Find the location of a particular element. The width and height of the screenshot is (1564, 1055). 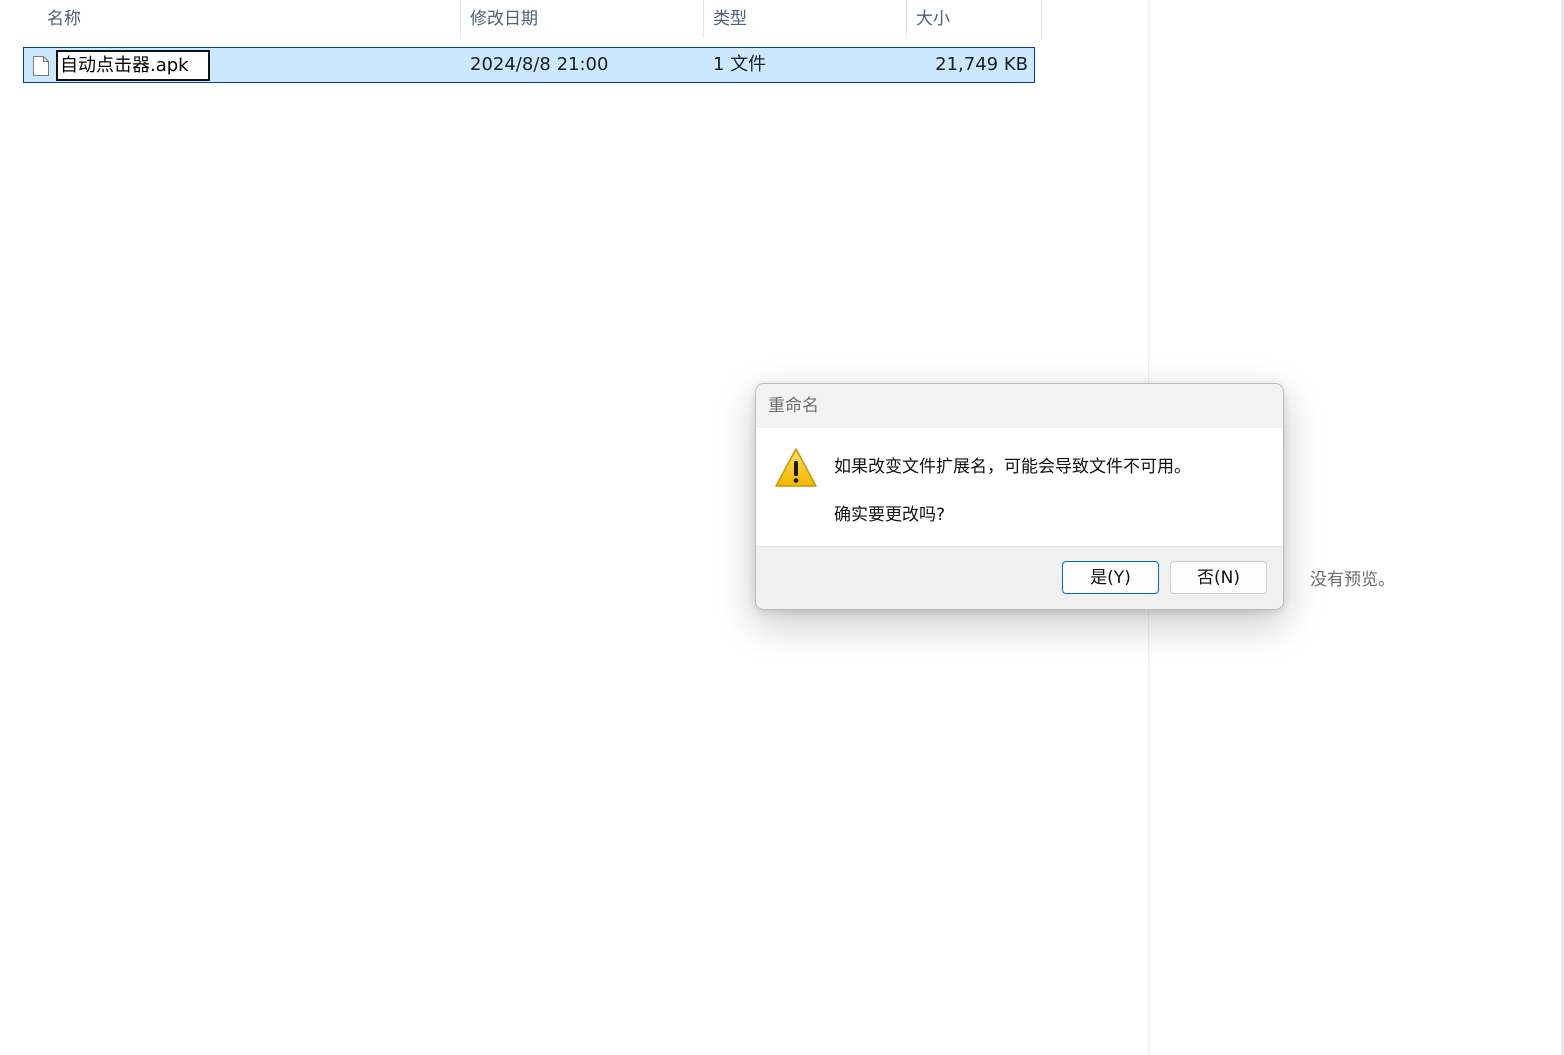

dialog-button-bar: 是(Y) 否(N) is located at coordinates (1019, 577).